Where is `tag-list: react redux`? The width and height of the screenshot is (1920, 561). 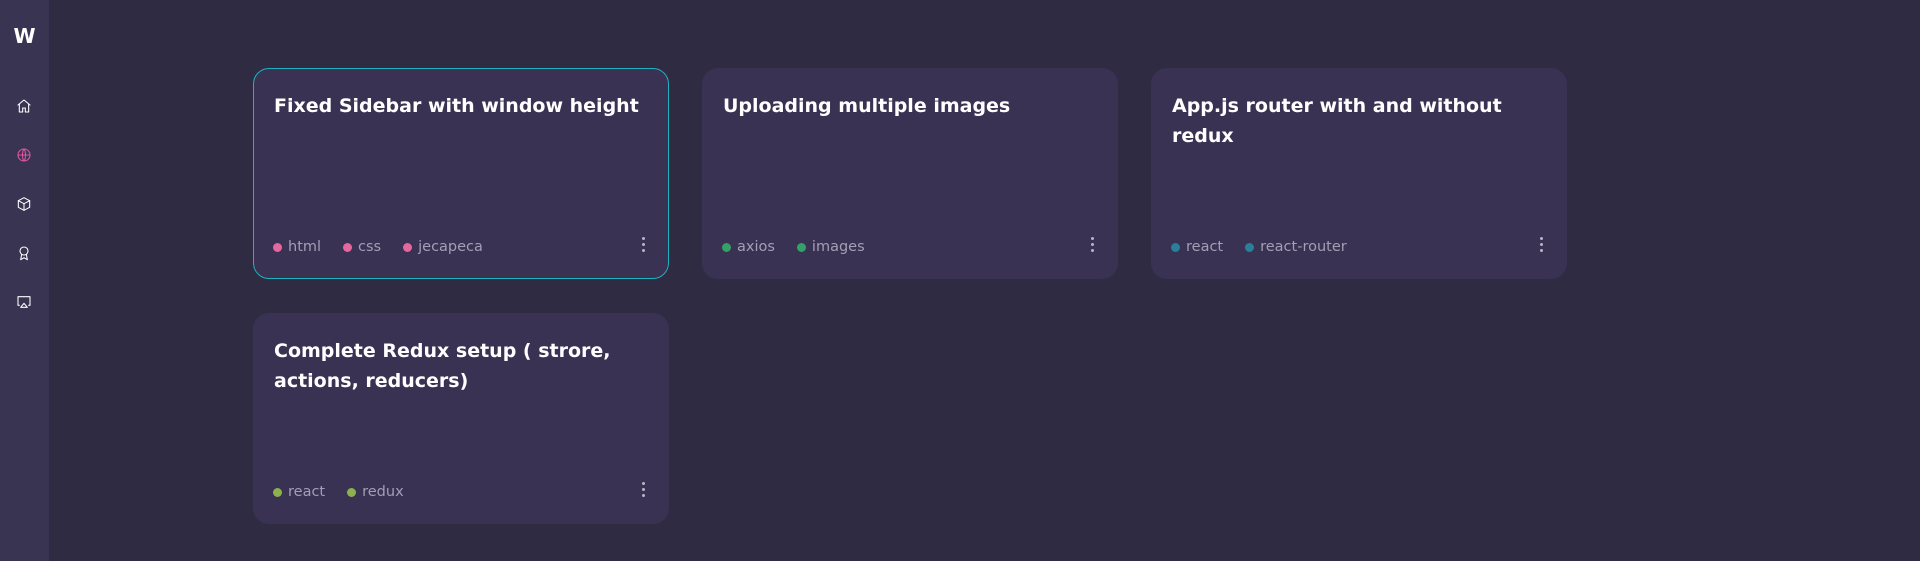 tag-list: react redux is located at coordinates (338, 492).